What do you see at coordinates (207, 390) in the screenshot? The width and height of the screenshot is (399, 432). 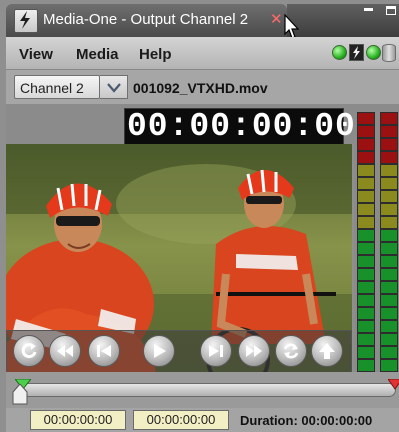 I see `timeline-scrubber` at bounding box center [207, 390].